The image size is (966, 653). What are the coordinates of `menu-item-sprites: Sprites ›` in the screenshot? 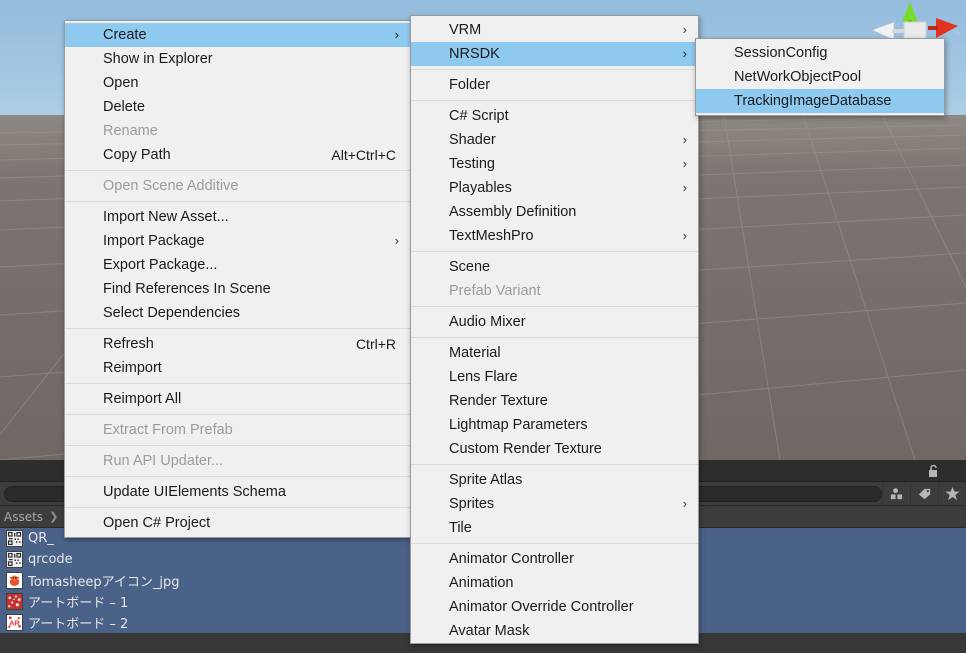 It's located at (554, 504).